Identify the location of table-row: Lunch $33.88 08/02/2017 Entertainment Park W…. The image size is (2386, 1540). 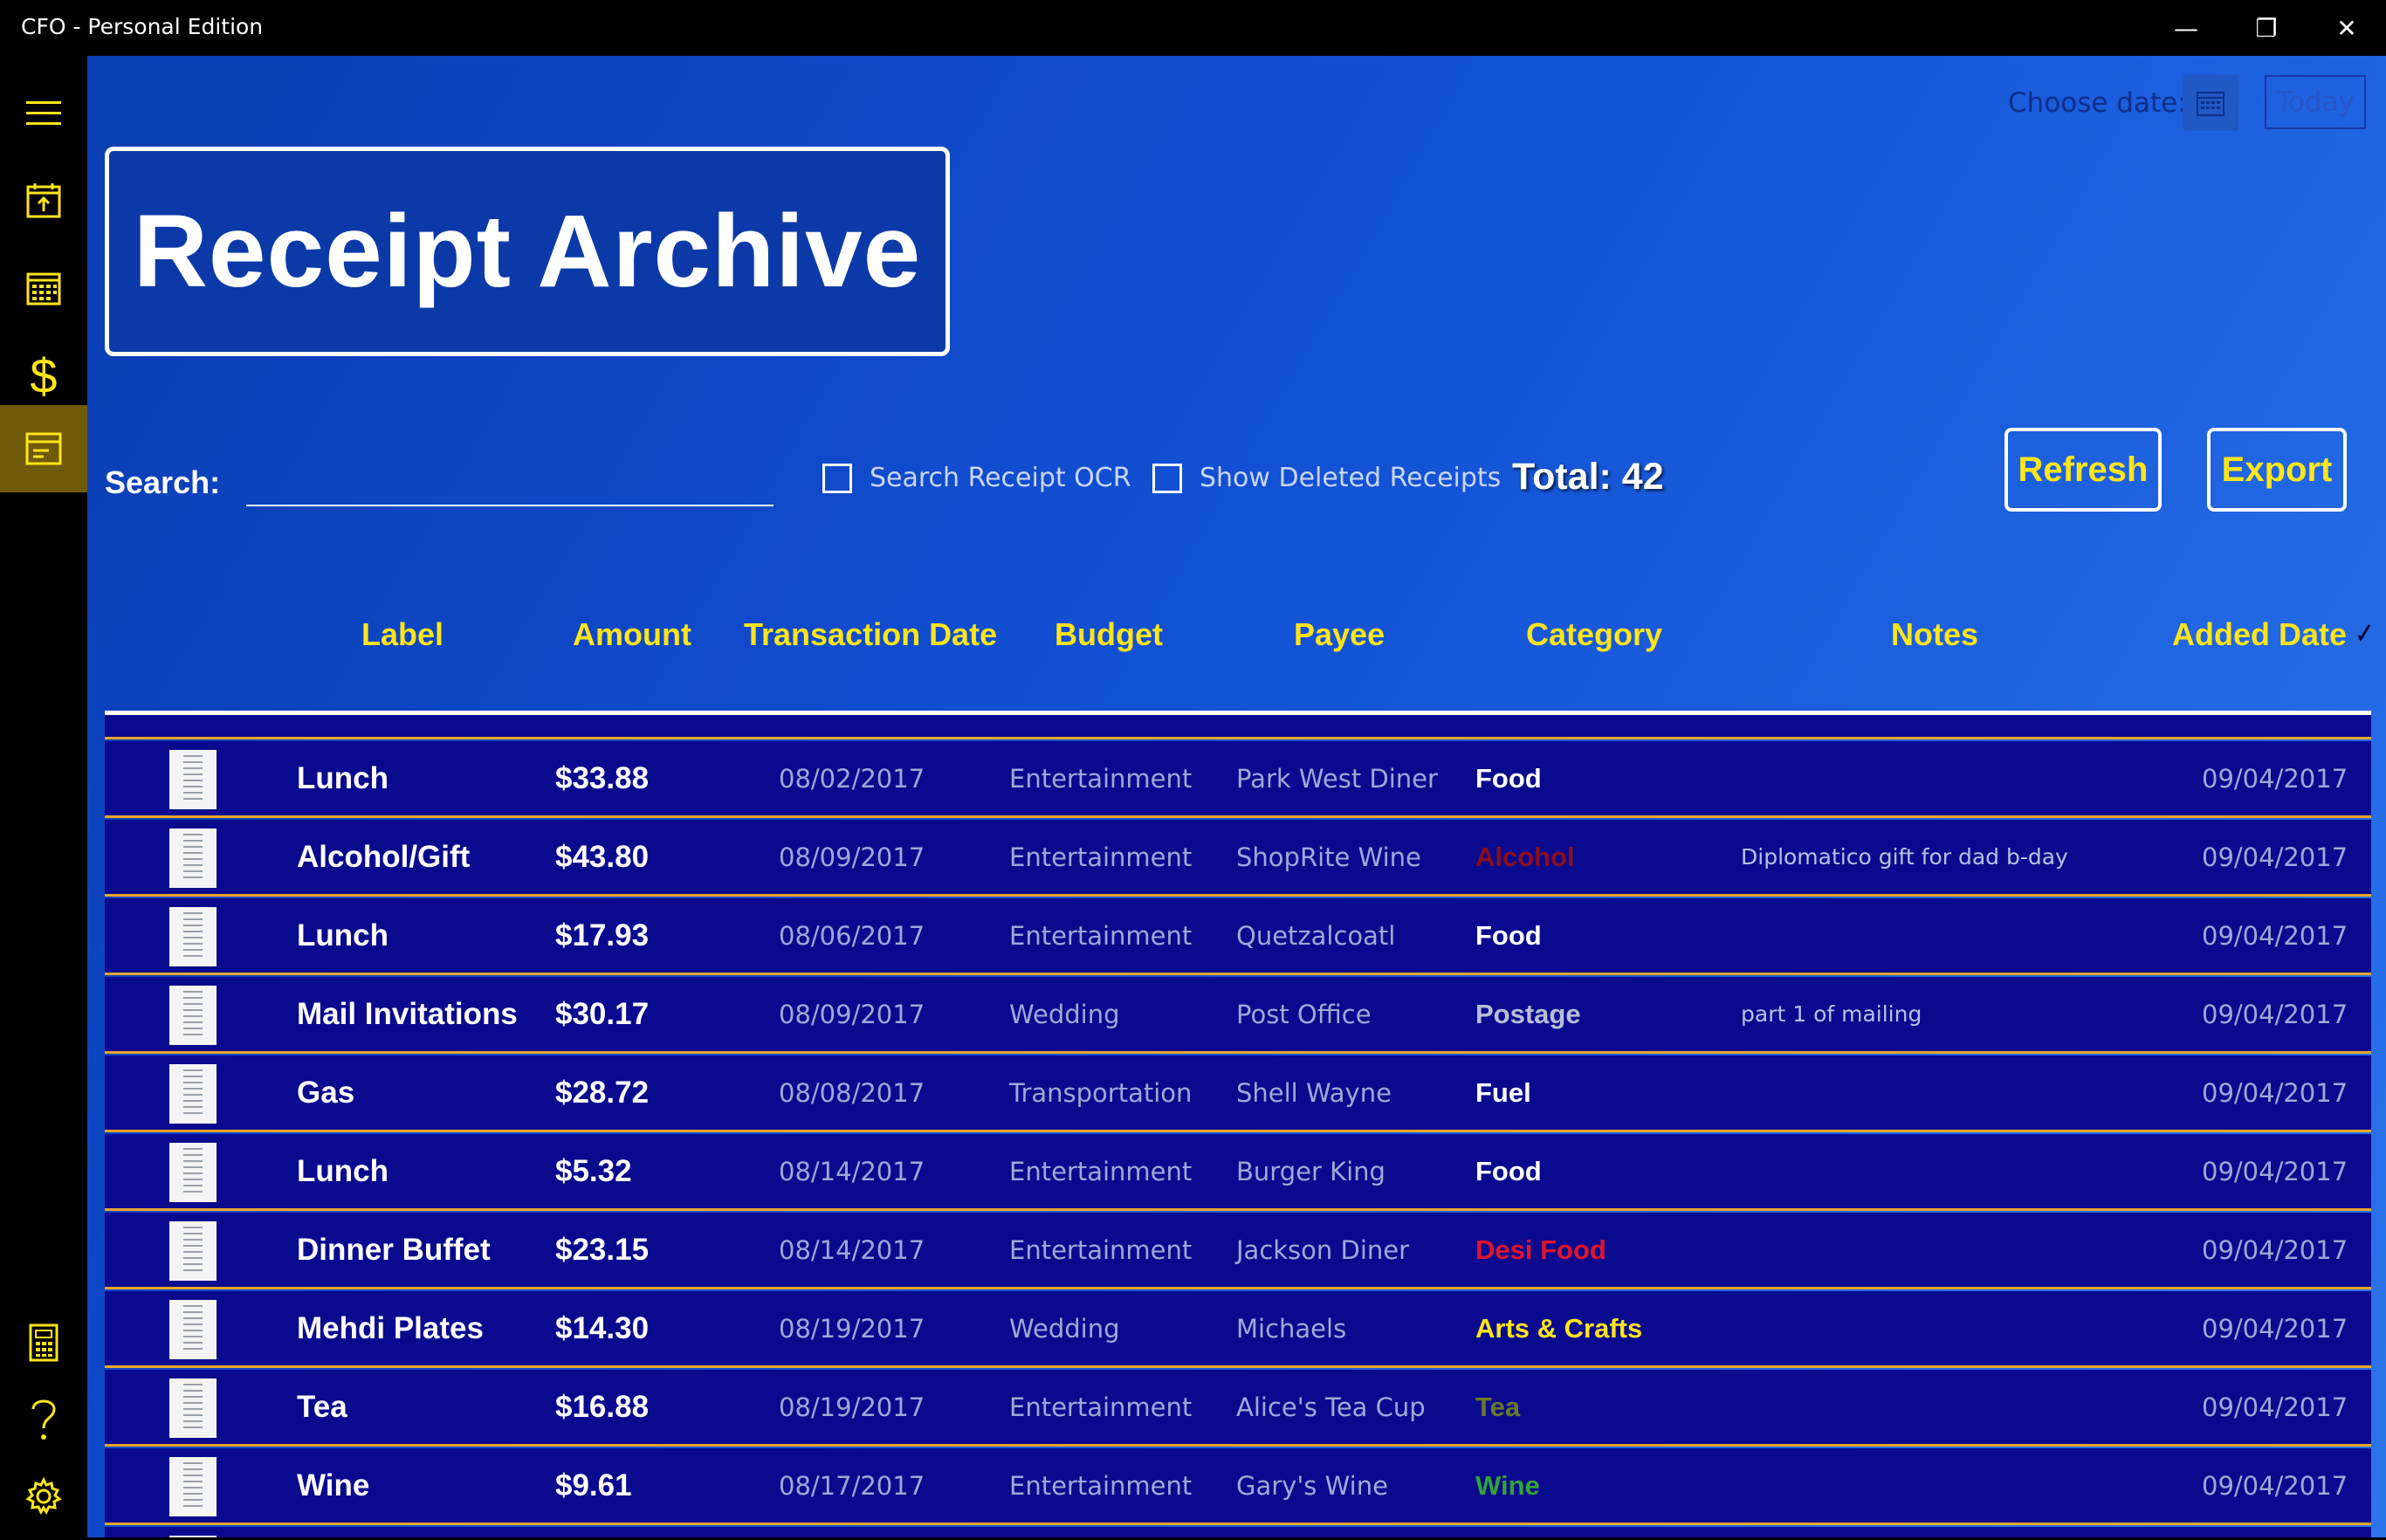
(1238, 779).